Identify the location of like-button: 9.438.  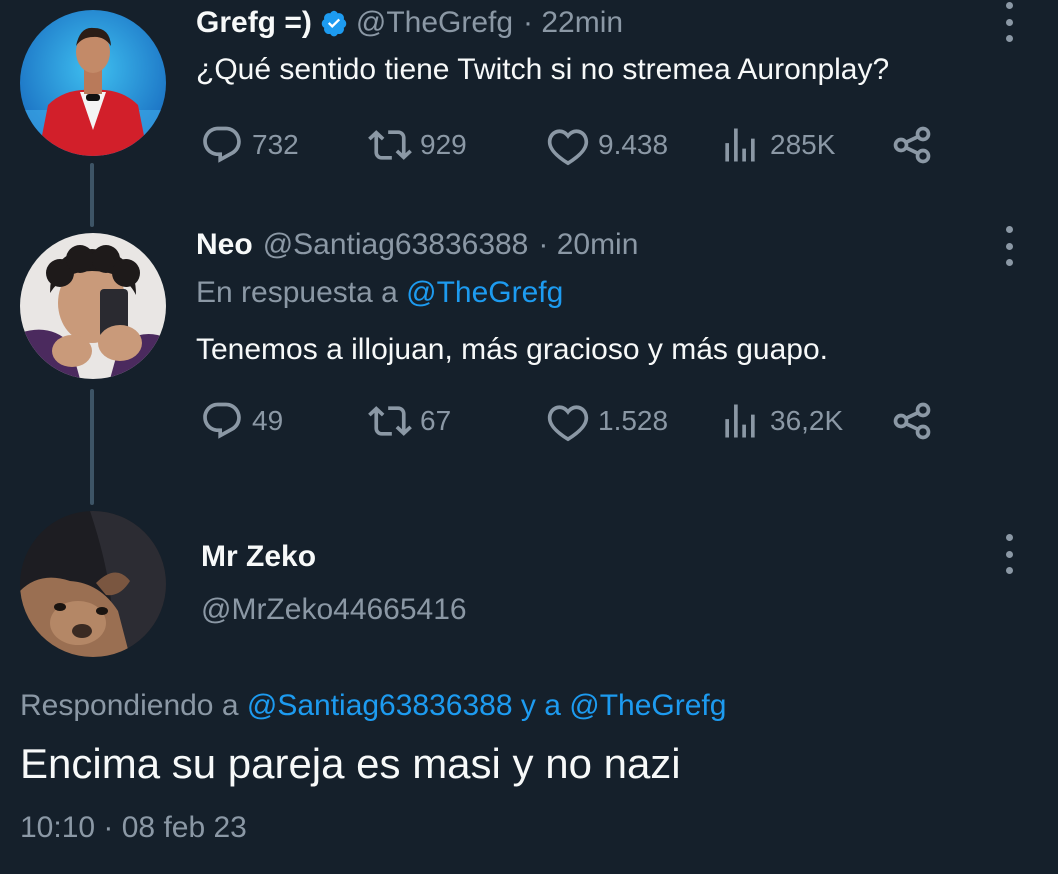
(607, 145).